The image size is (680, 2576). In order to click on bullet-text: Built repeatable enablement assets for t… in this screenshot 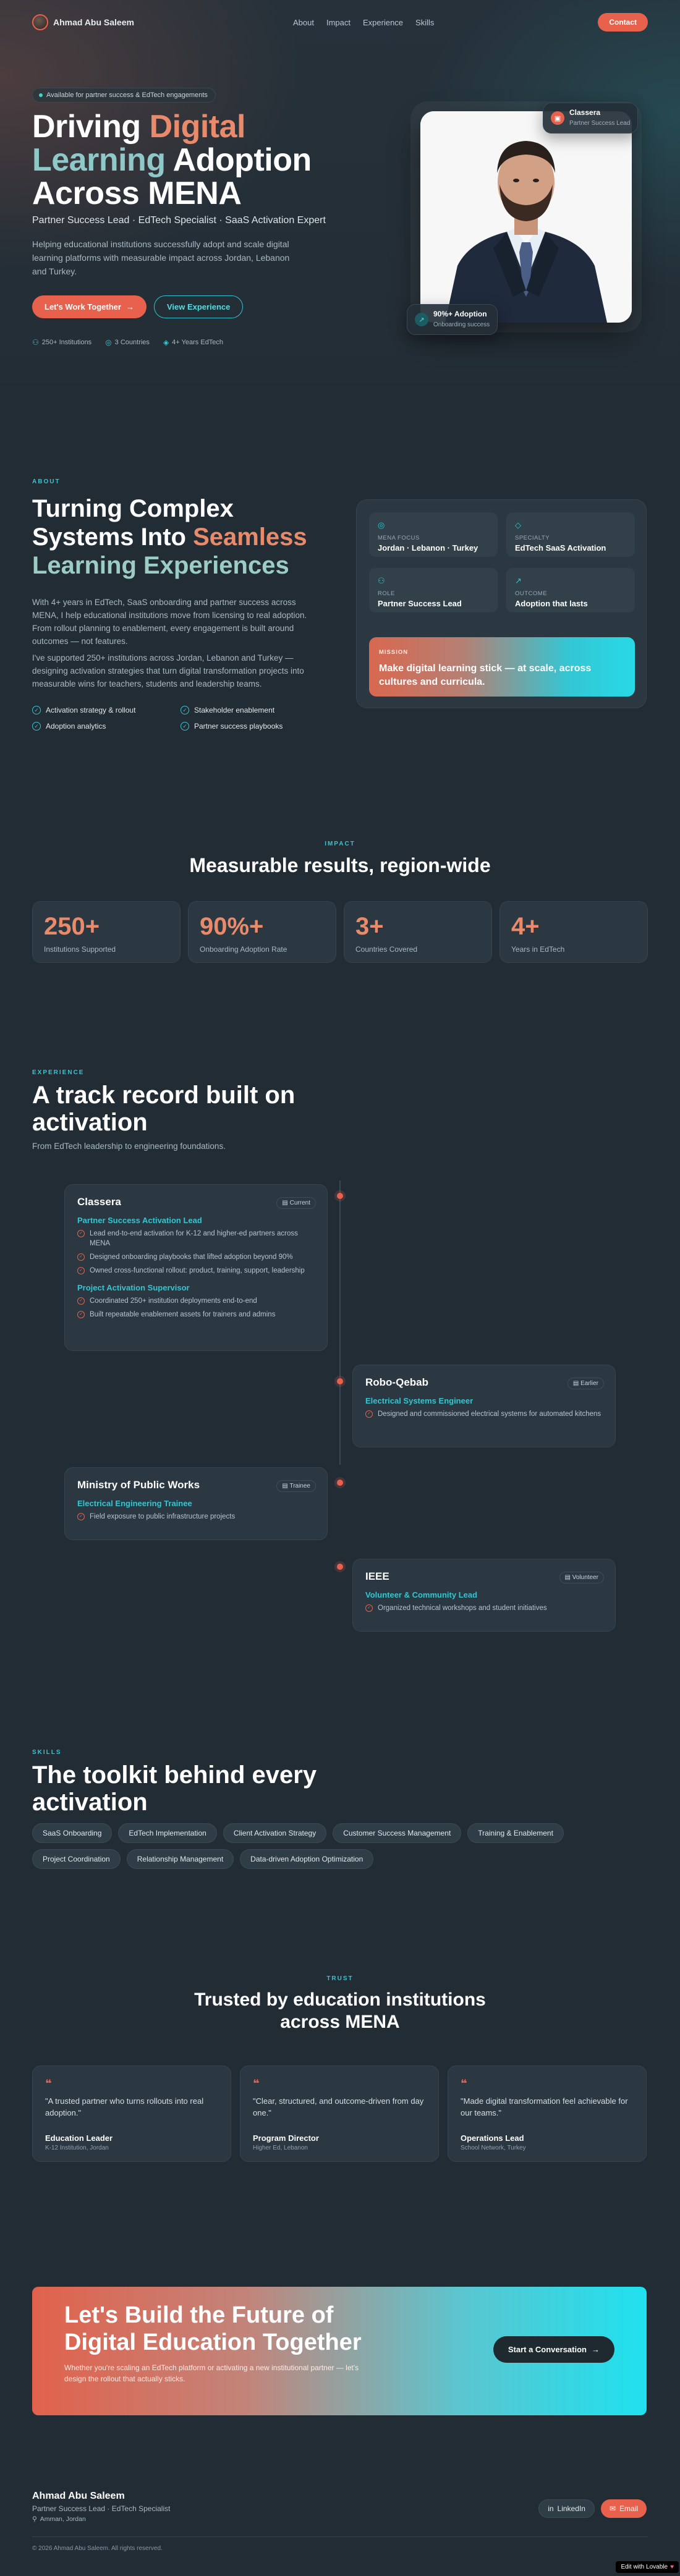, I will do `click(183, 1314)`.